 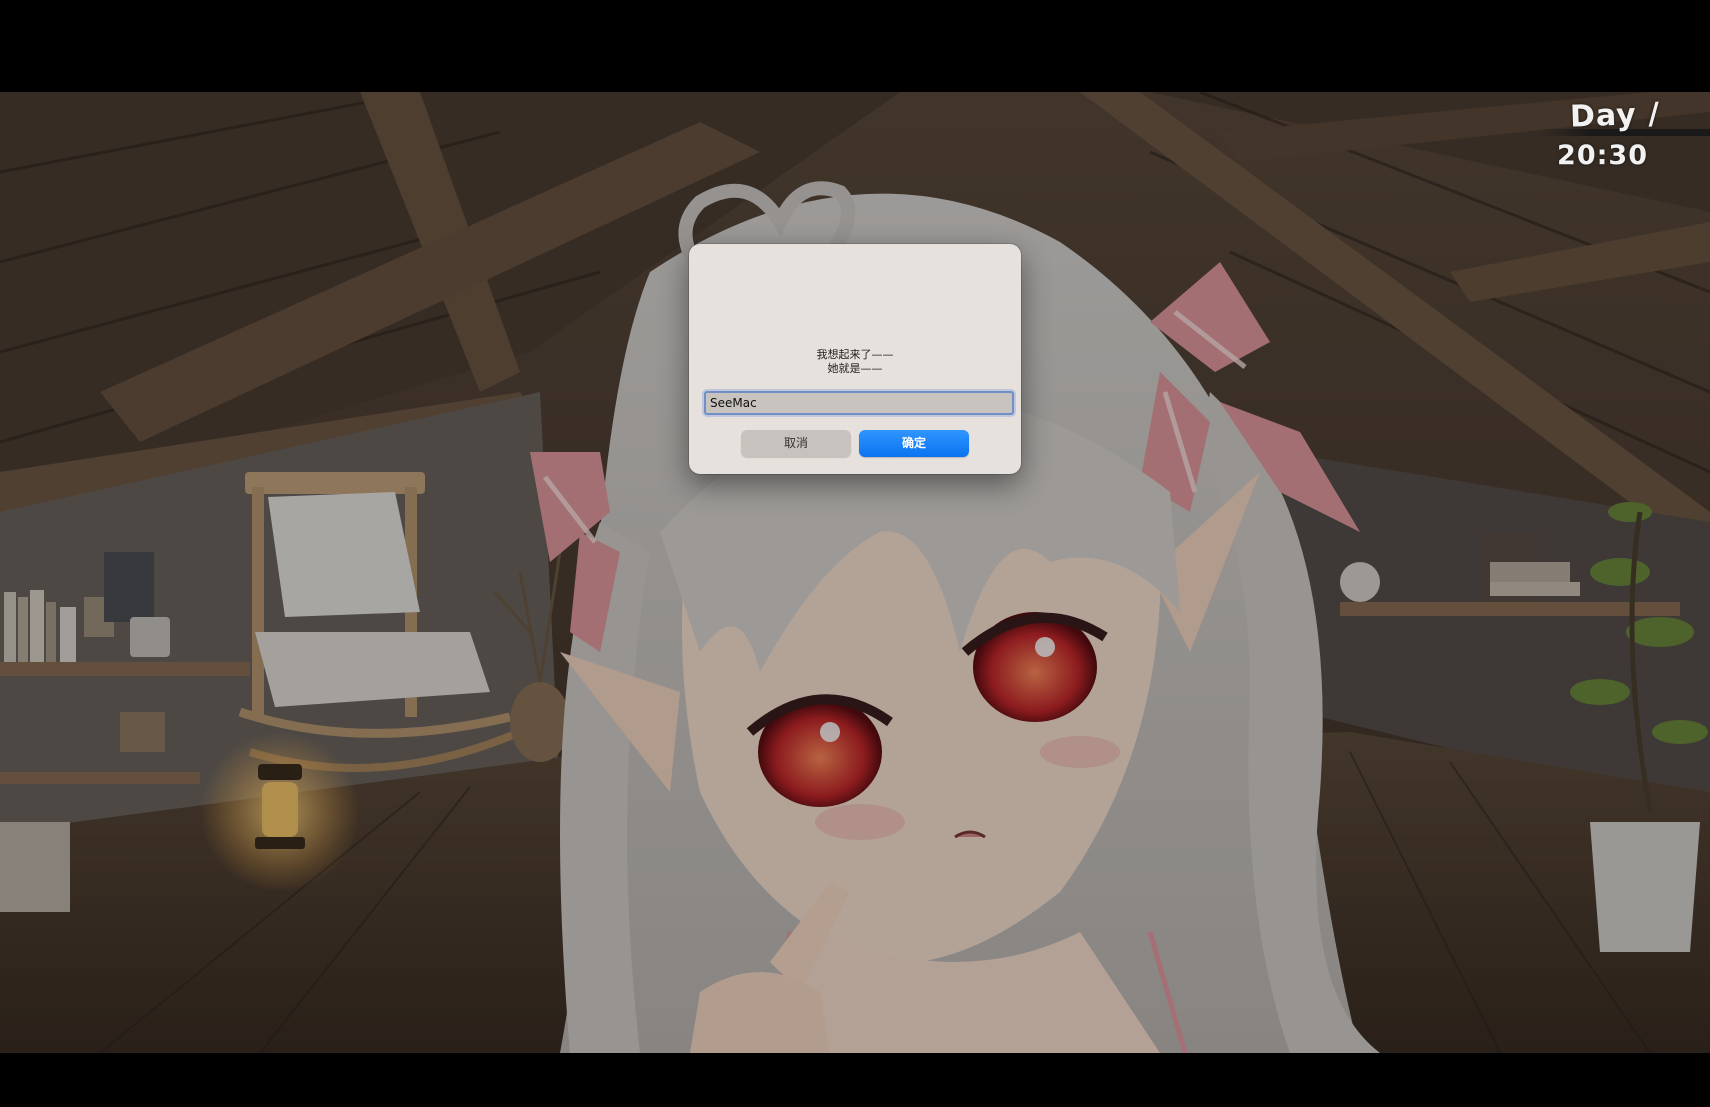 I want to click on day-time-hud: Day / 20:30, so click(x=1585, y=137).